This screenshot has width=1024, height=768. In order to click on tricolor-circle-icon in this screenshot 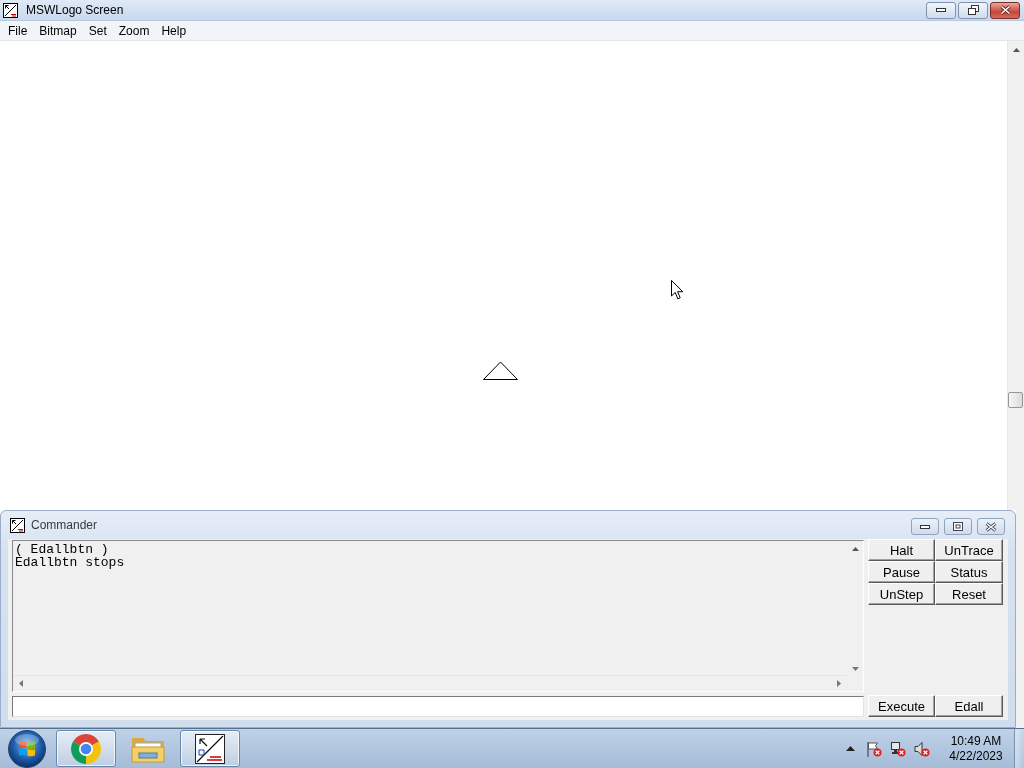, I will do `click(86, 748)`.